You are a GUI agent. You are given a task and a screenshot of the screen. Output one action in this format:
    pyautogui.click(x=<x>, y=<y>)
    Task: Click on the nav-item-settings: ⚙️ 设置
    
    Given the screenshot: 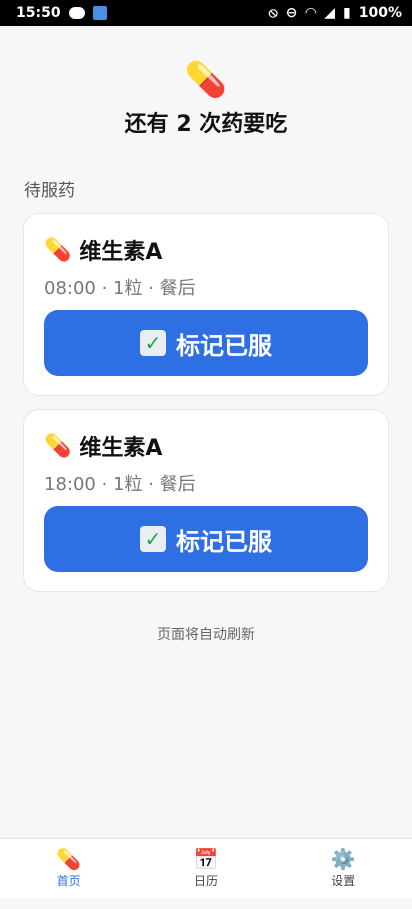 What is the action you would take?
    pyautogui.click(x=343, y=868)
    